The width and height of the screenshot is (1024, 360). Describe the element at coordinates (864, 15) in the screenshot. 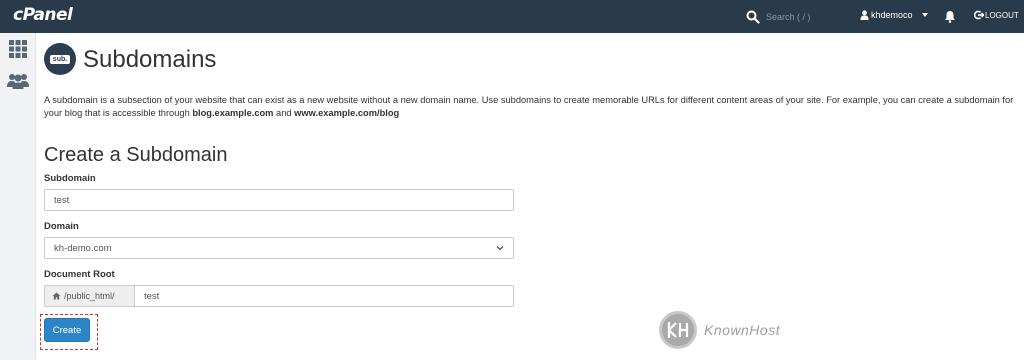

I see `user-icon` at that location.